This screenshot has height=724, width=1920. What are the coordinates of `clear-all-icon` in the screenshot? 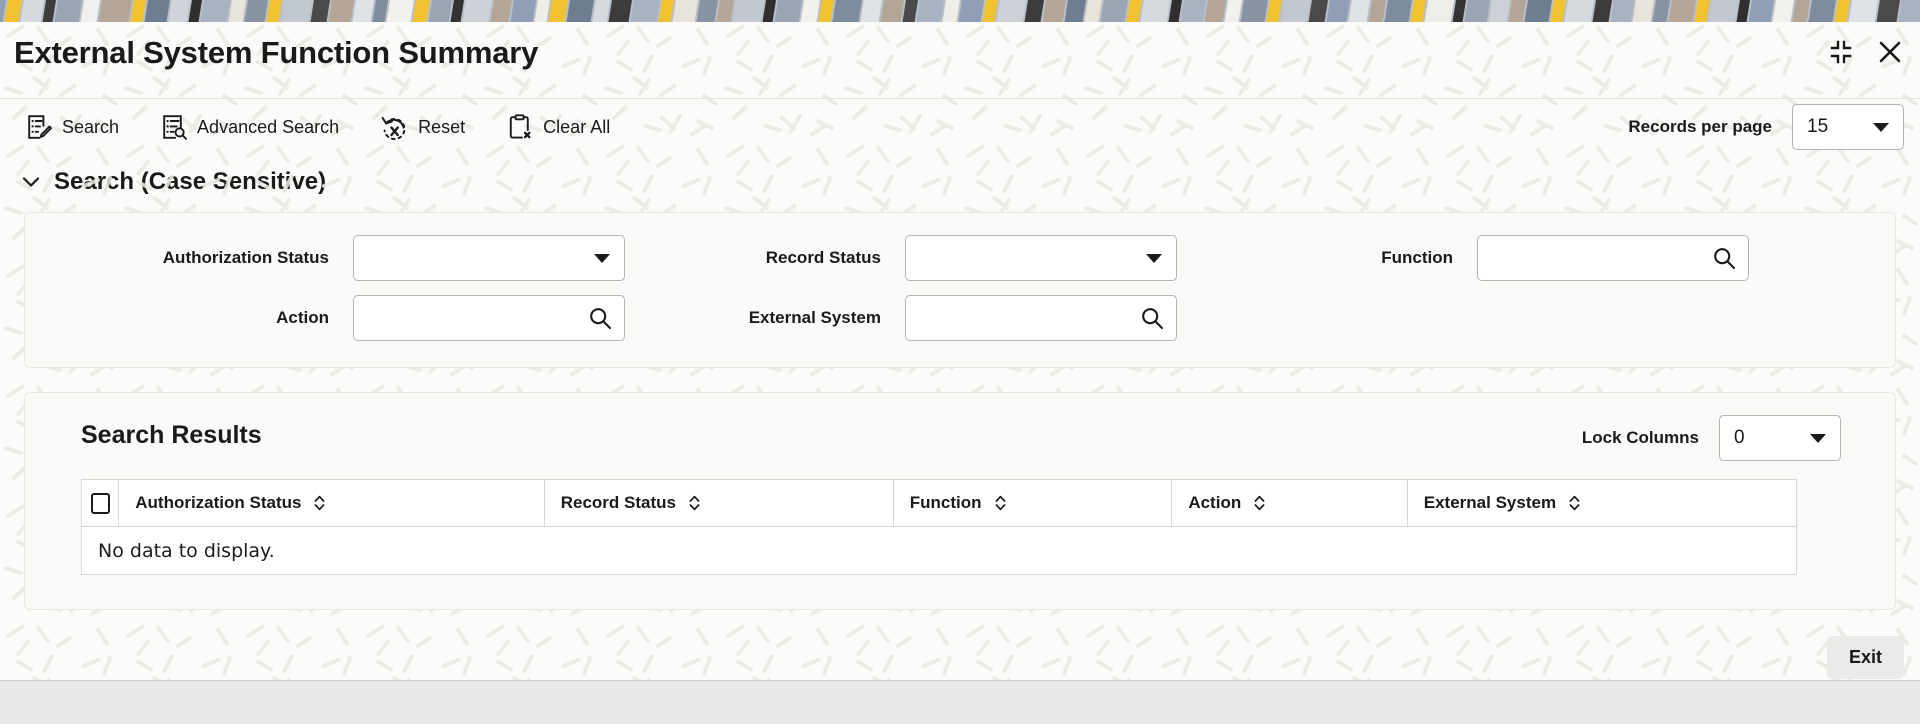 It's located at (520, 127).